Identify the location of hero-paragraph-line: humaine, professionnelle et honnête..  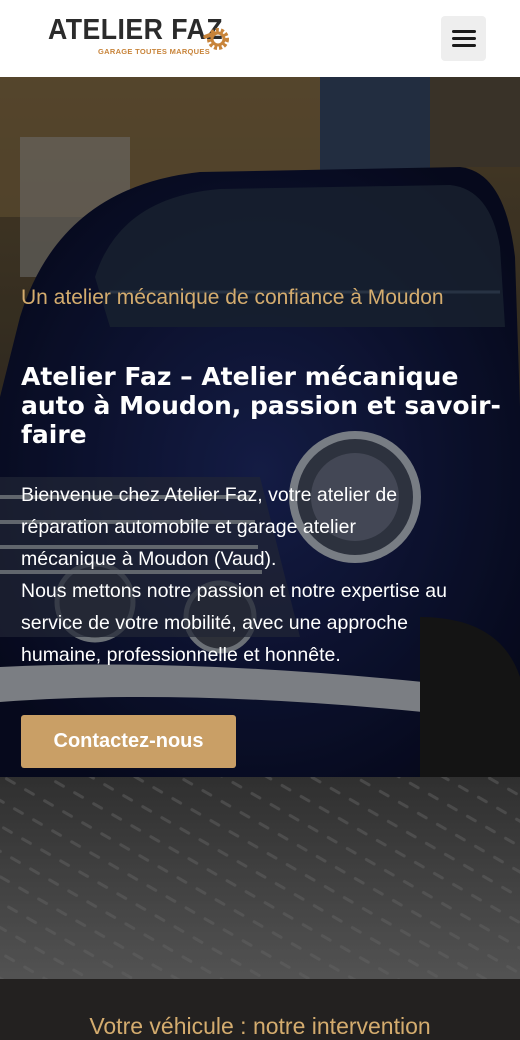
(181, 655).